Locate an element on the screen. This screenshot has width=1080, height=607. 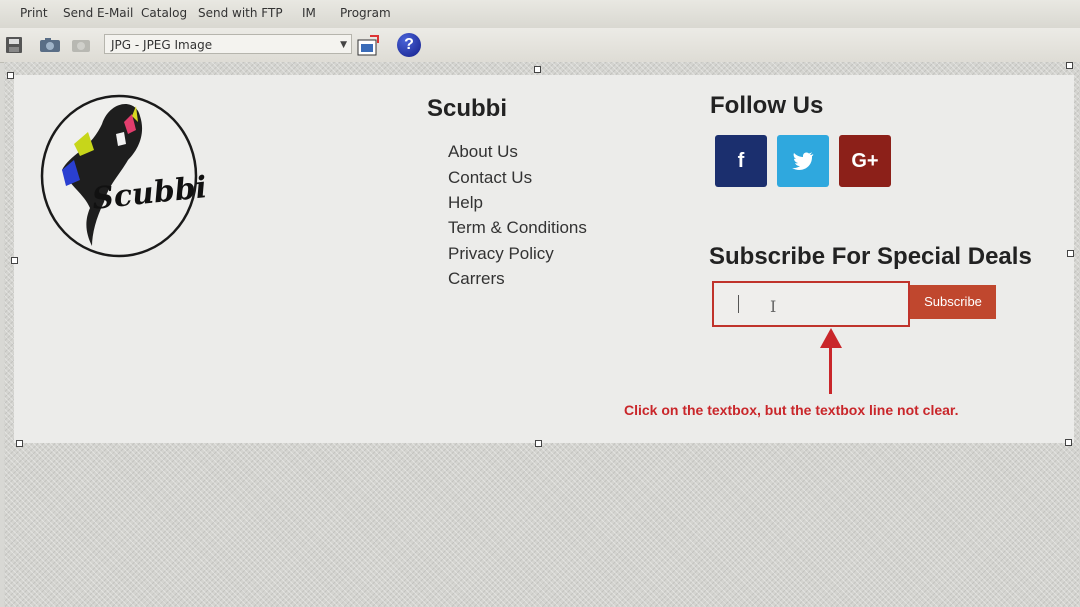
help-icon: ? is located at coordinates (409, 45).